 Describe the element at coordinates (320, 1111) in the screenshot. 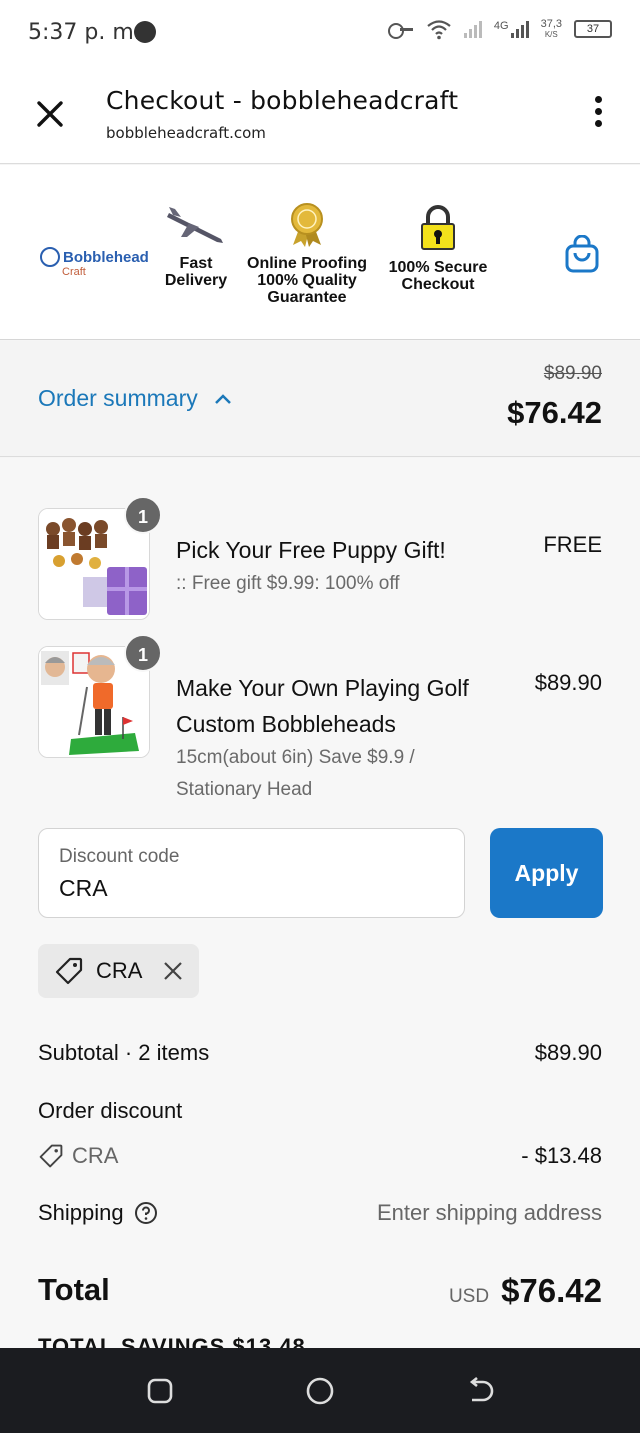

I see `order-discount-row: Order discount` at that location.